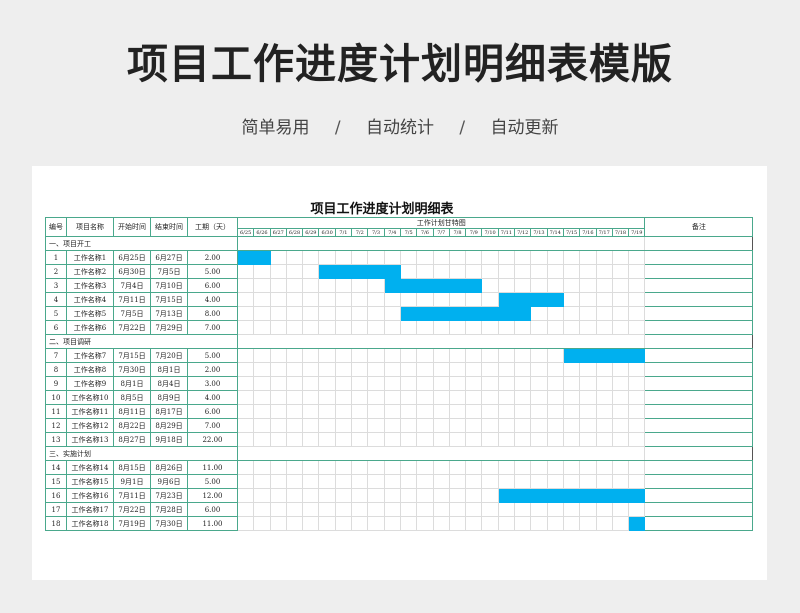 The image size is (800, 613). I want to click on date-header-cell: 7/7, so click(441, 232).